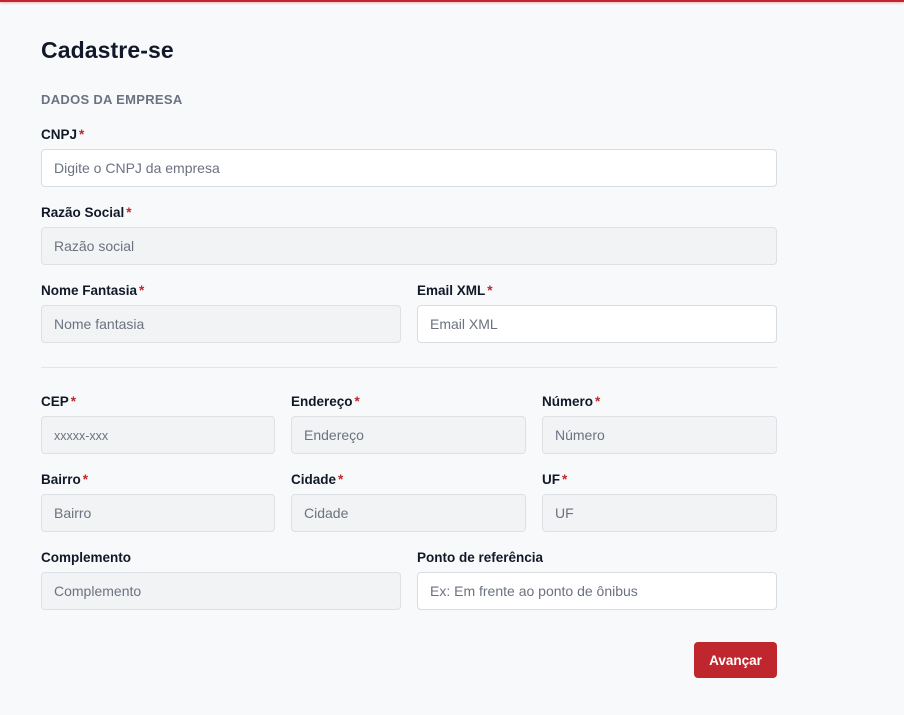 This screenshot has height=715, width=904. Describe the element at coordinates (597, 591) in the screenshot. I see `ponto-referencia-input` at that location.